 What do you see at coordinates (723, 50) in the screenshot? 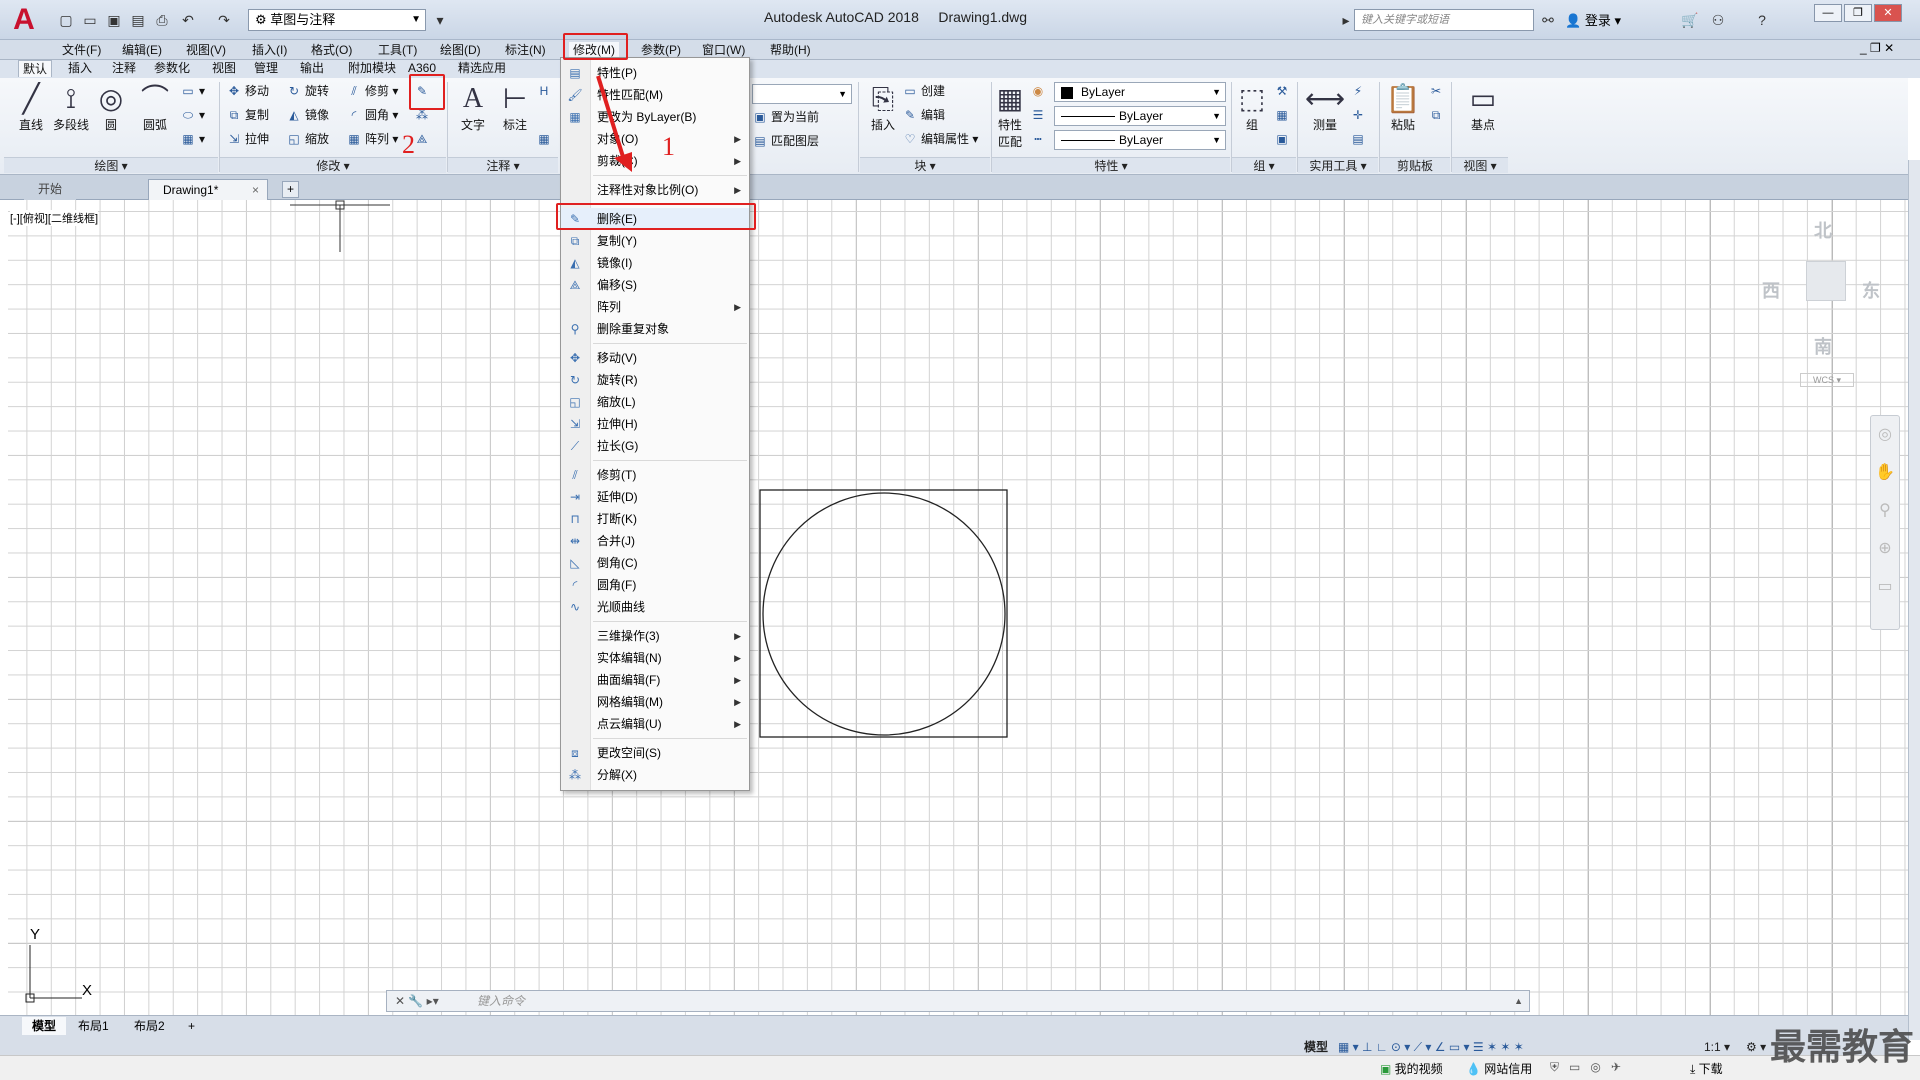
I see `menu-item: 窗口(W)` at bounding box center [723, 50].